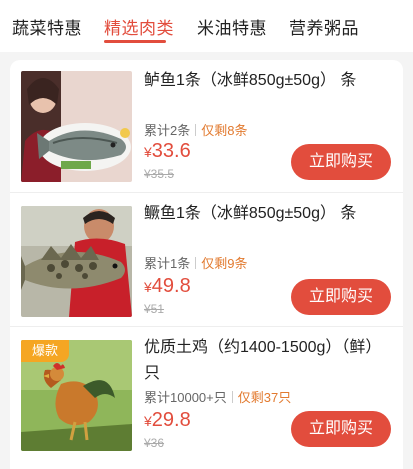  I want to click on remaining-stock: 仅剩9条, so click(224, 263).